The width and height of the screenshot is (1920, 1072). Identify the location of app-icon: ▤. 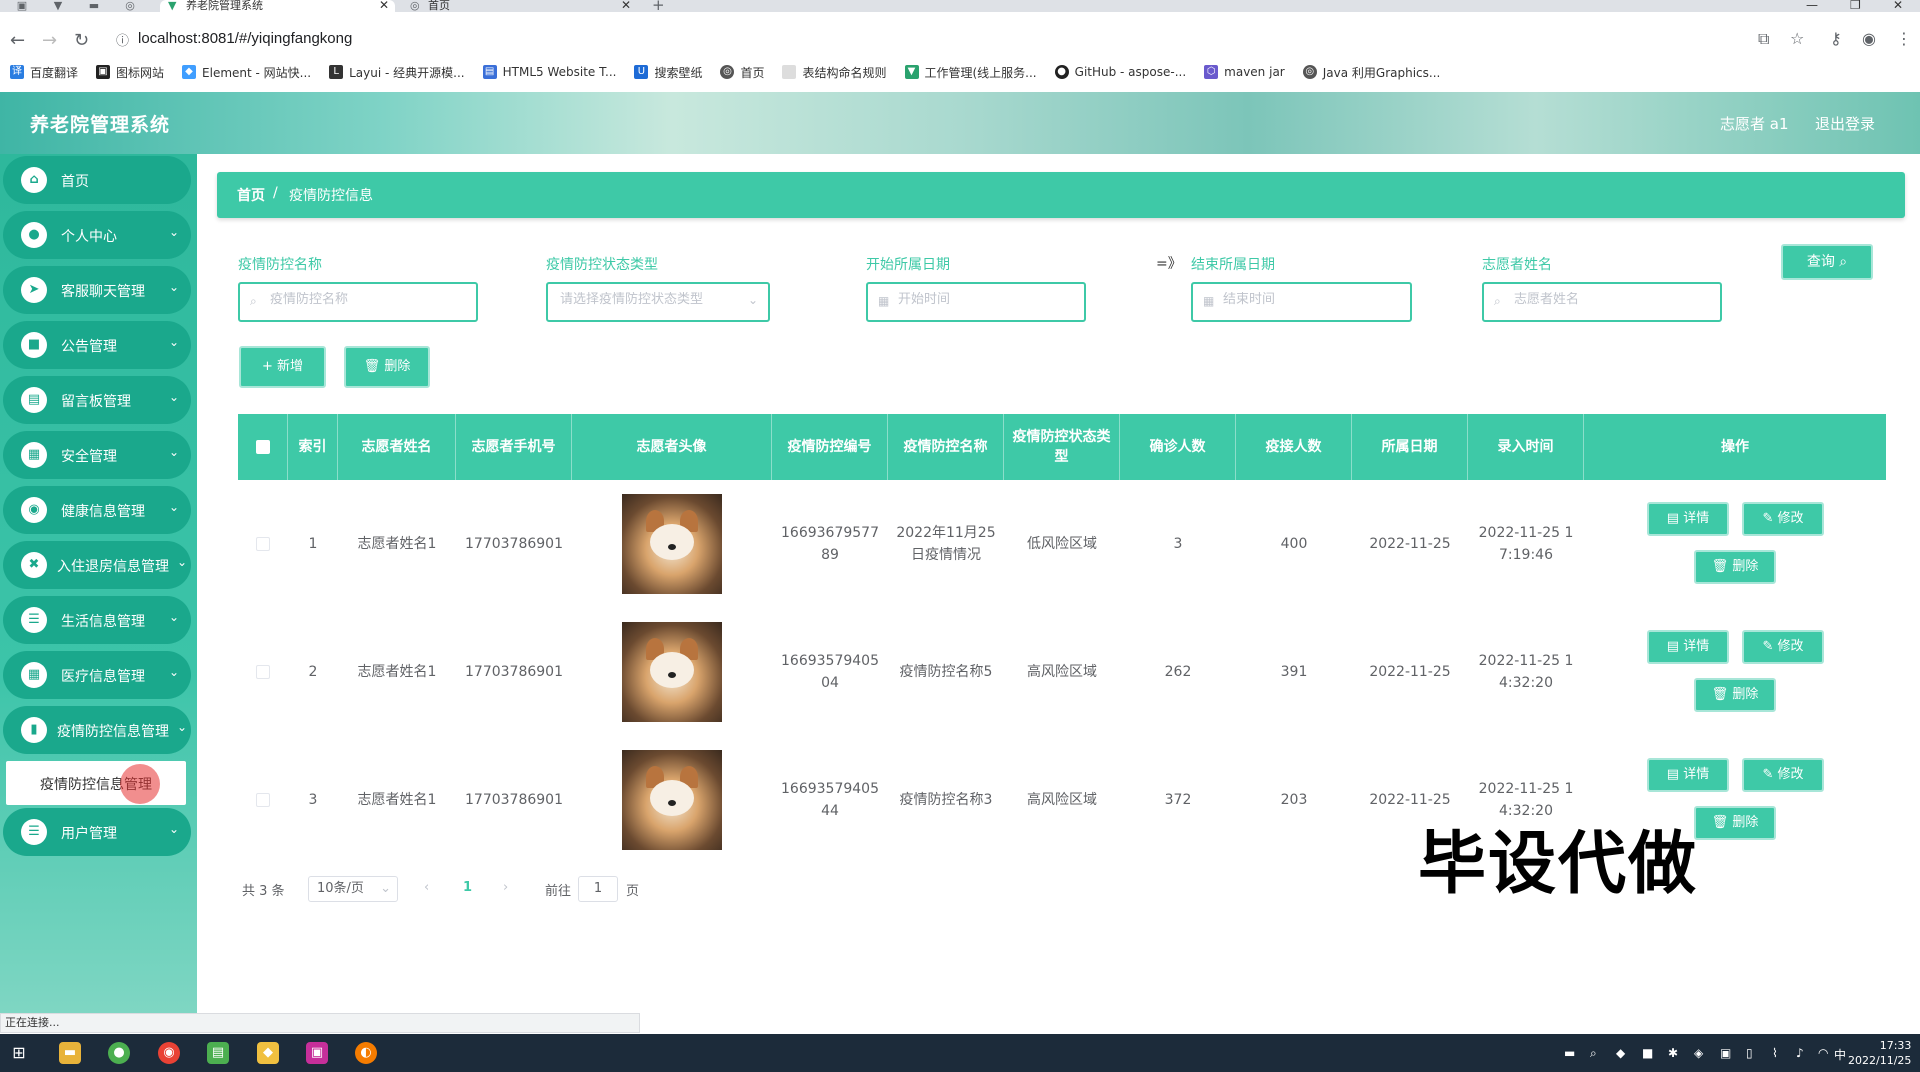
(218, 1053).